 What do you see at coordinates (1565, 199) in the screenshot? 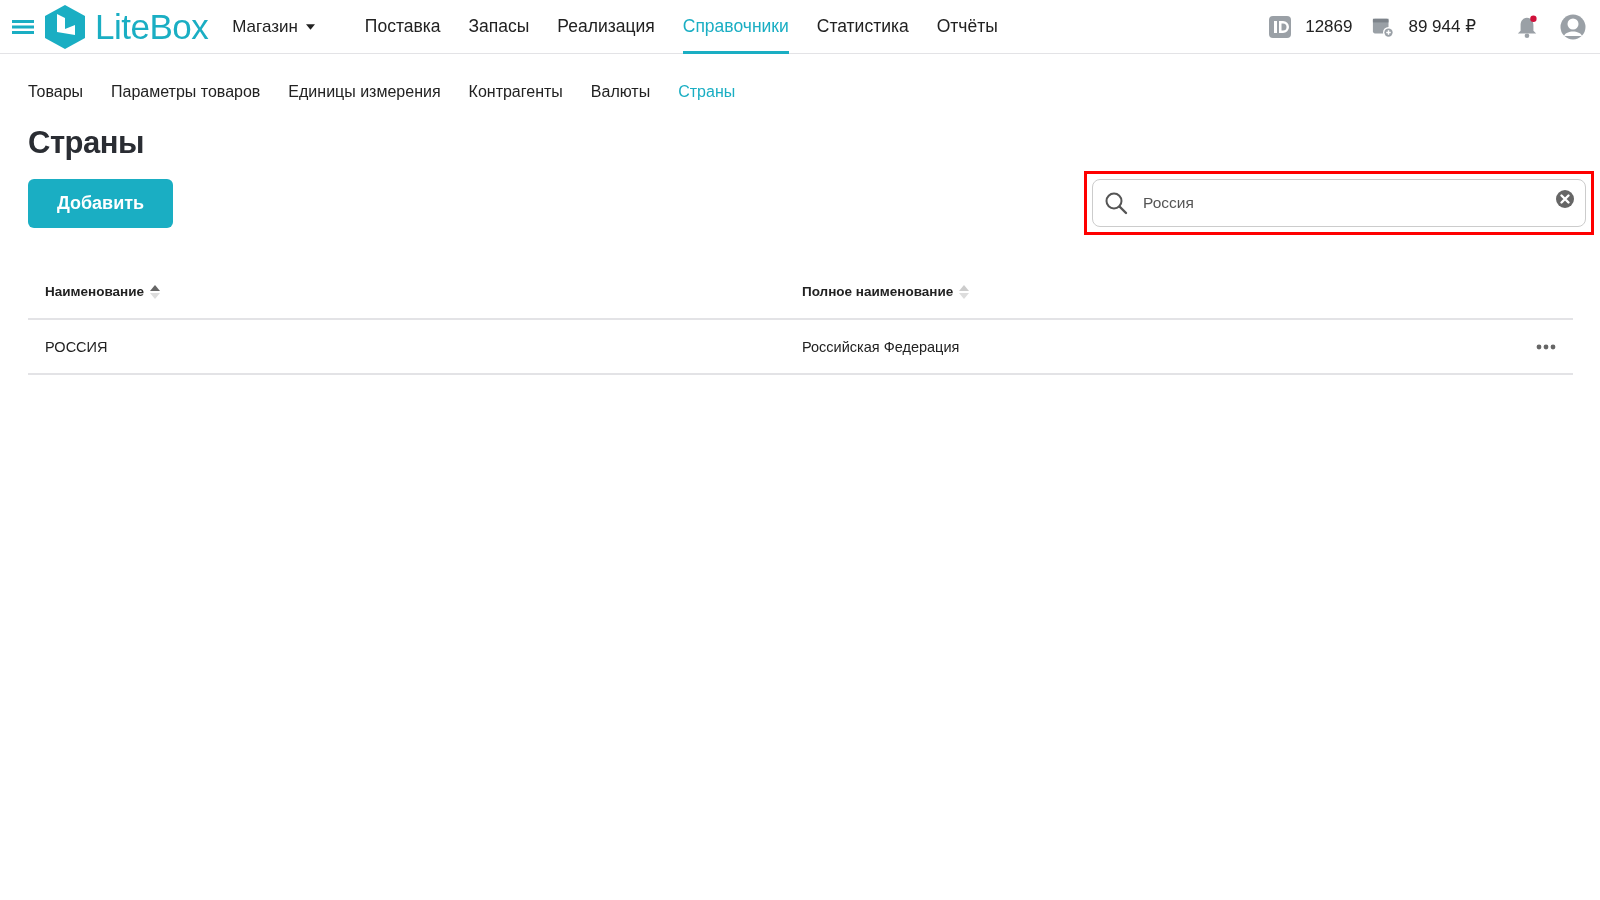
I see `clear-icon` at bounding box center [1565, 199].